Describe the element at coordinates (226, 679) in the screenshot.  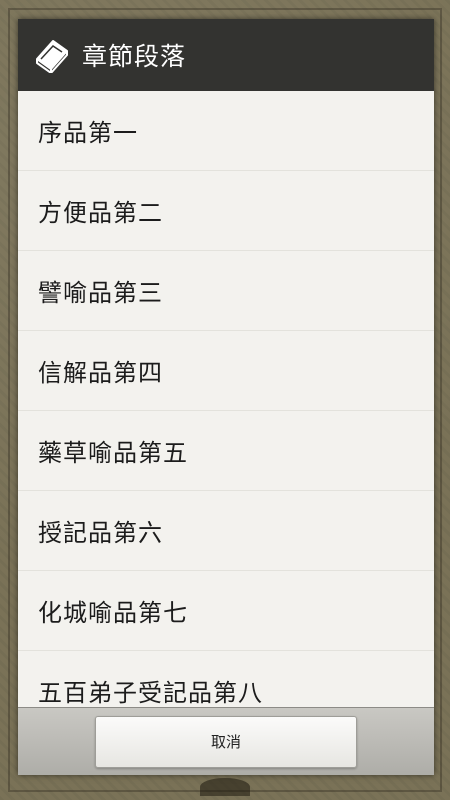
I see `list-item: 五百弟子受記品第八` at that location.